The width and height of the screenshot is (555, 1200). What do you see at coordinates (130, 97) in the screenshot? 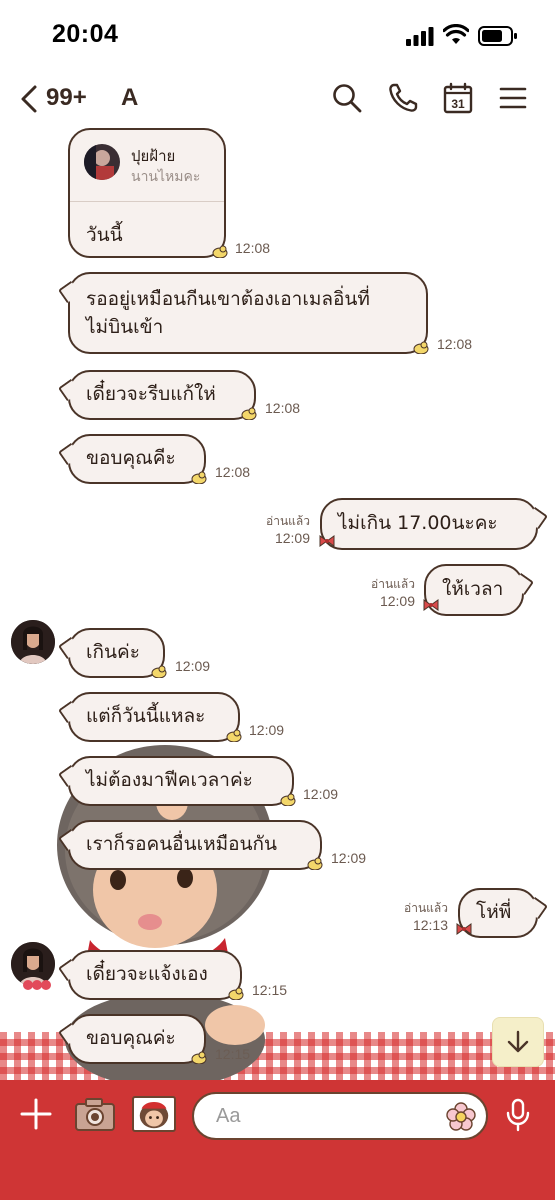
I see `chat-title: A` at bounding box center [130, 97].